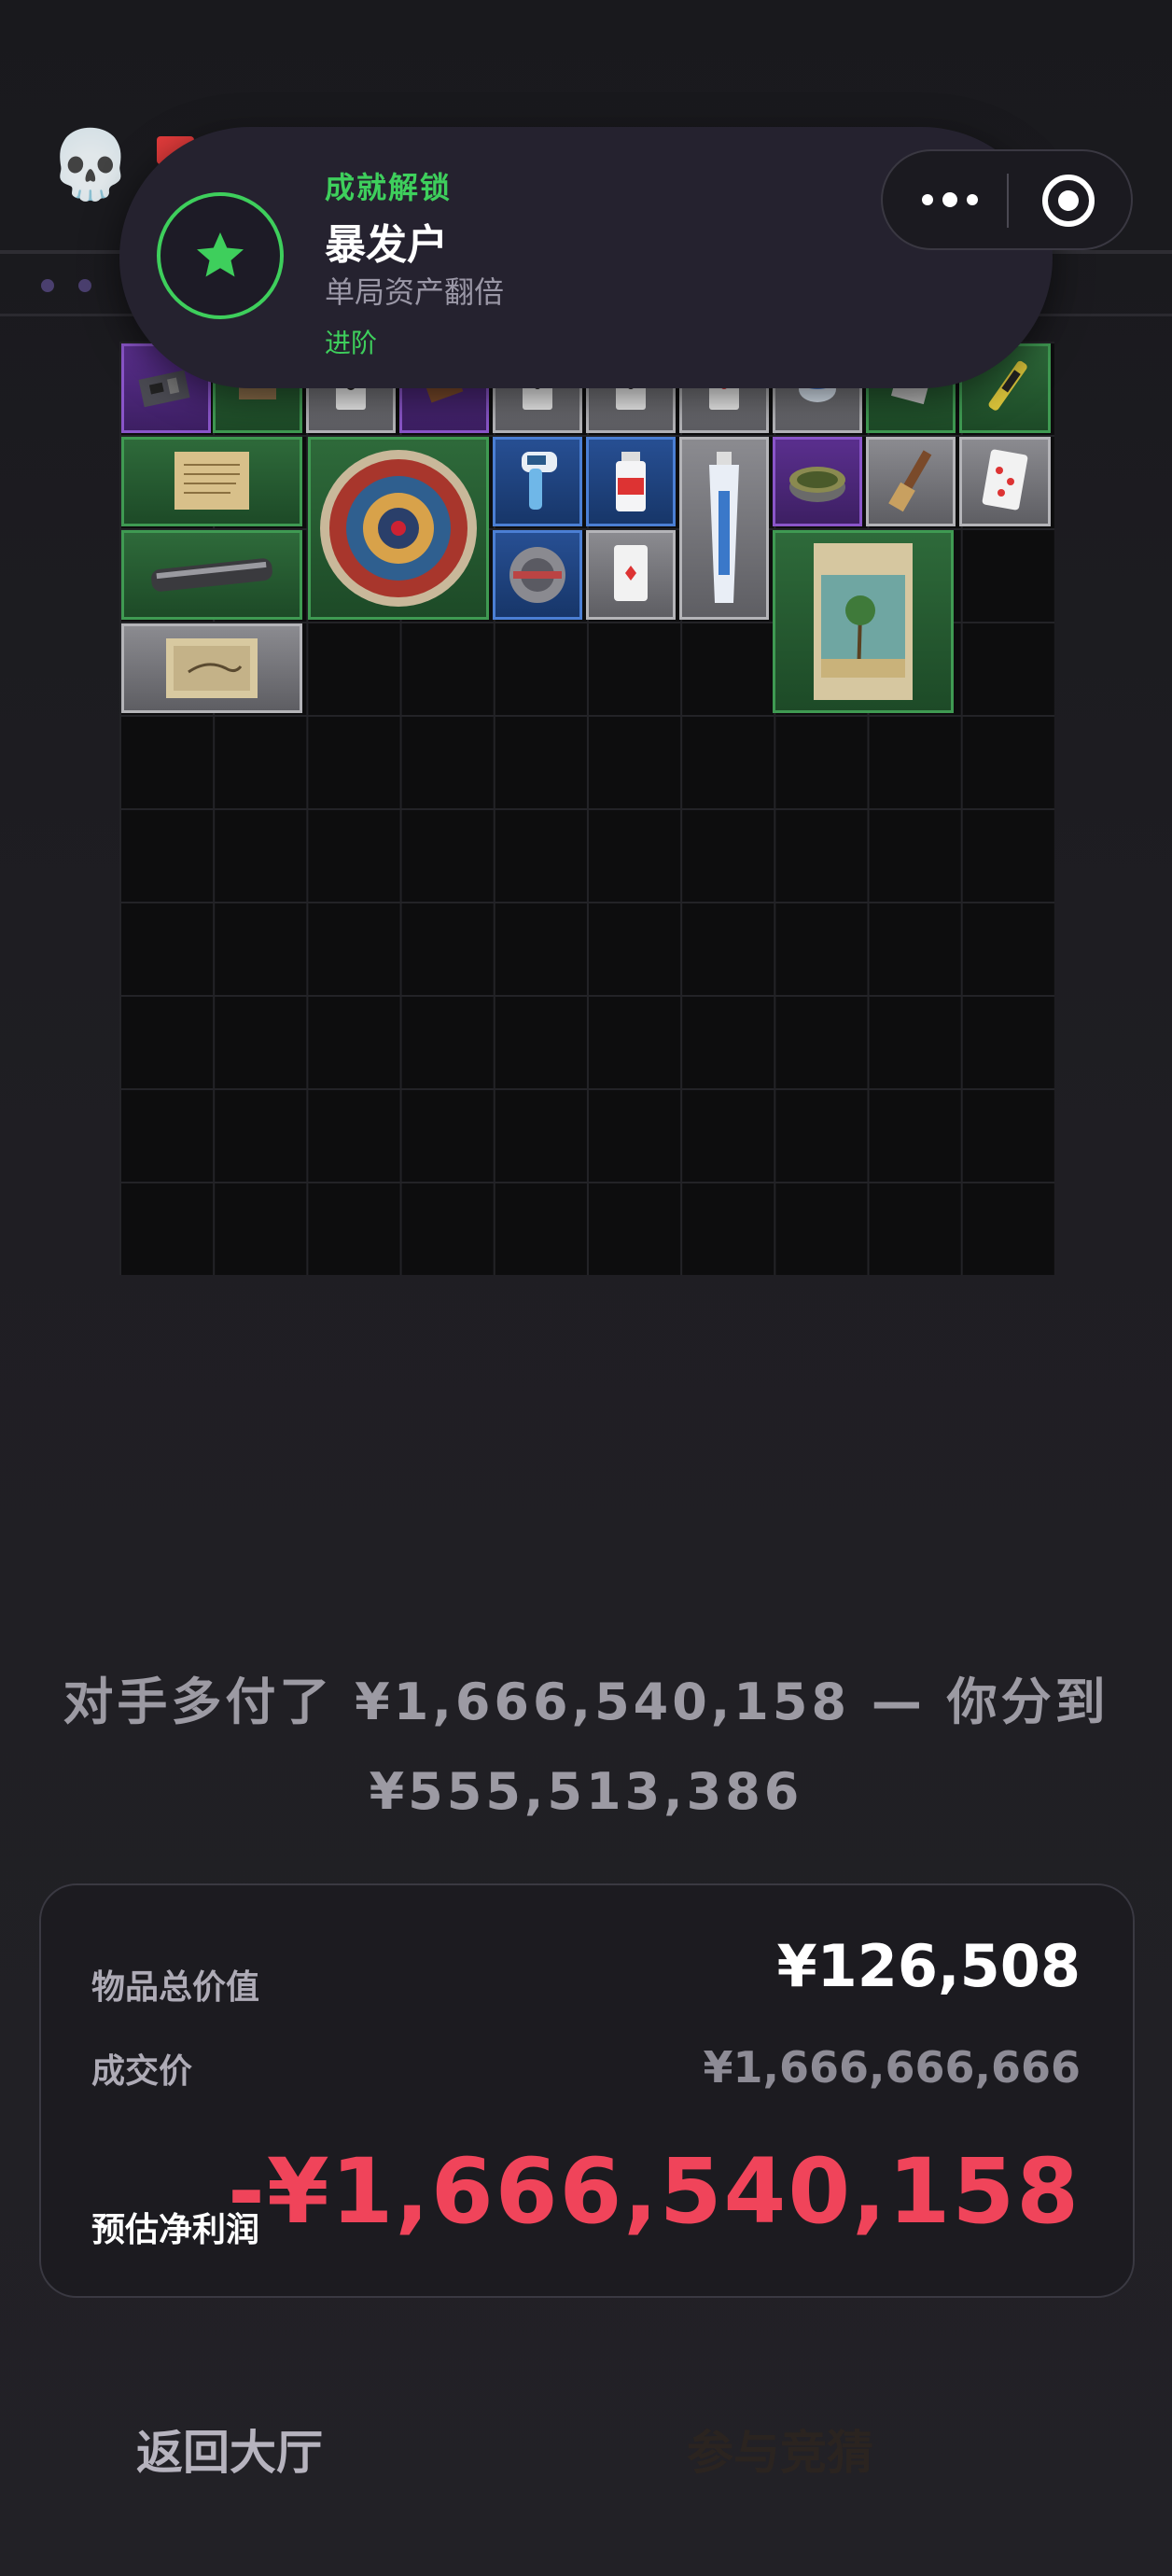 The height and width of the screenshot is (2576, 1172). What do you see at coordinates (586, 1791) in the screenshot?
I see `result-message-line2: ¥555,513,386` at bounding box center [586, 1791].